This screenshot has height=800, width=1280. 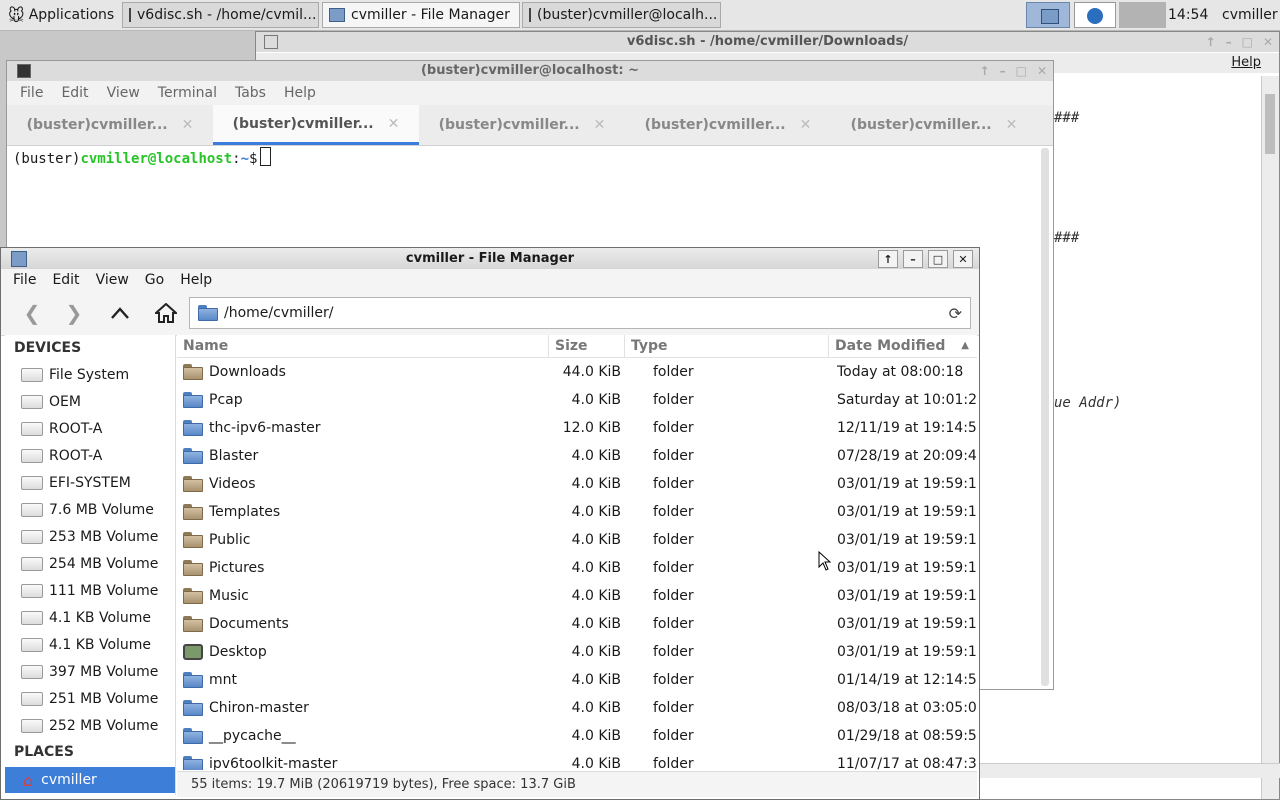 I want to click on column-header-date: Date Modified ▲, so click(x=903, y=346).